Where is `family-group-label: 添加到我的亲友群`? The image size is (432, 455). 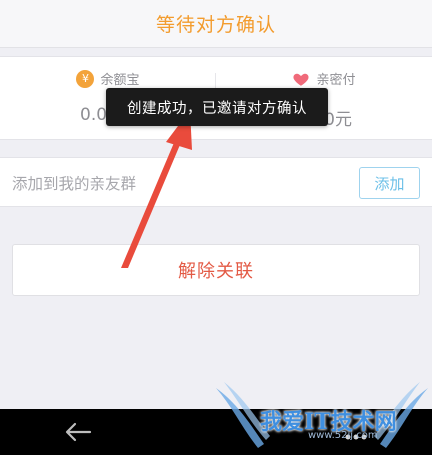 family-group-label: 添加到我的亲友群 is located at coordinates (74, 184).